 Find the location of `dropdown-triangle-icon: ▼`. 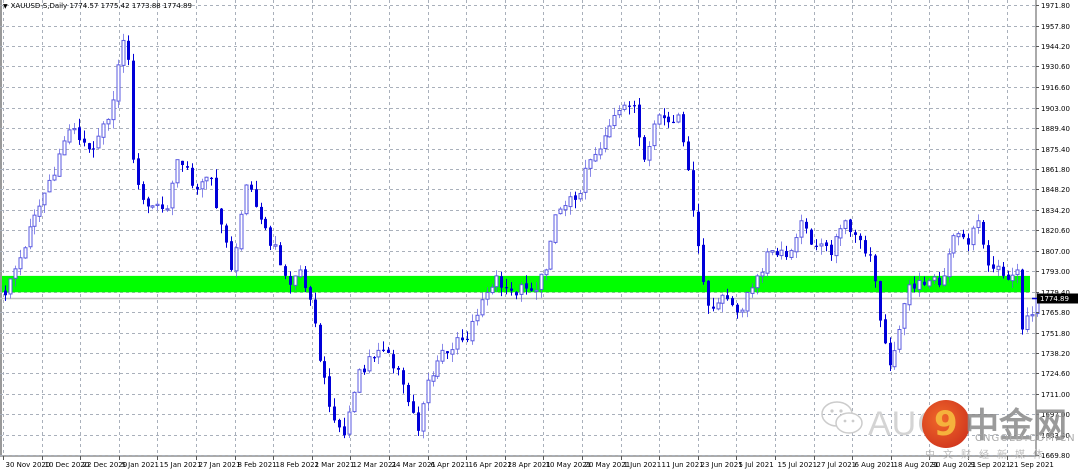

dropdown-triangle-icon: ▼ is located at coordinates (5, 6).